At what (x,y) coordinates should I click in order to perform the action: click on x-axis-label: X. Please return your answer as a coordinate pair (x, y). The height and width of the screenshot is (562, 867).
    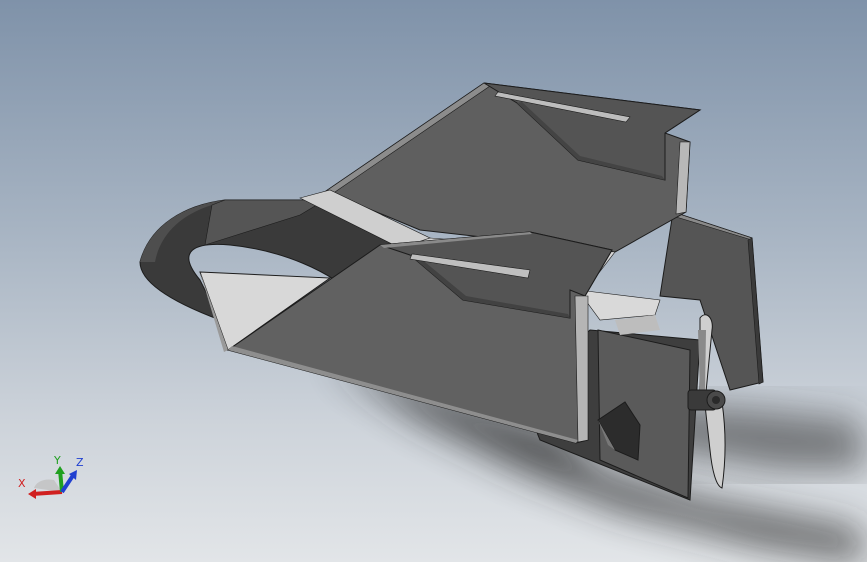
    Looking at the image, I should click on (22, 483).